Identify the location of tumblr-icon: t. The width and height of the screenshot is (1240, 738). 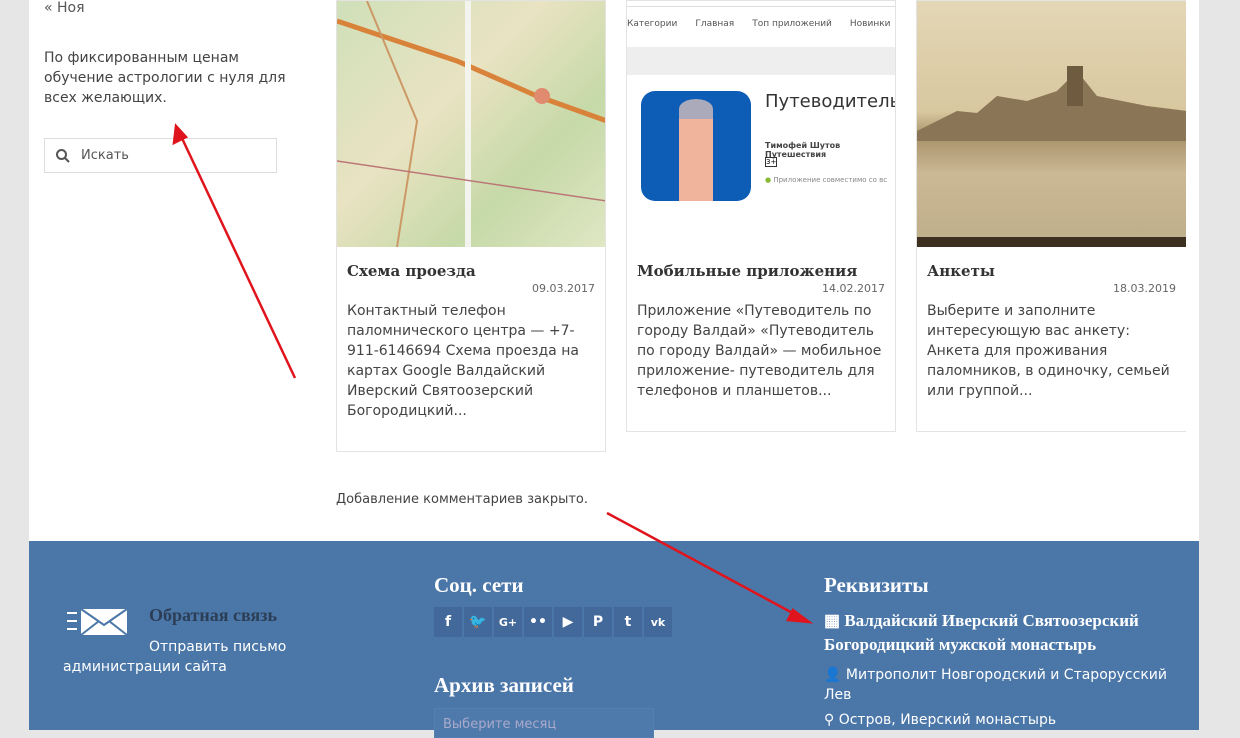
(628, 622).